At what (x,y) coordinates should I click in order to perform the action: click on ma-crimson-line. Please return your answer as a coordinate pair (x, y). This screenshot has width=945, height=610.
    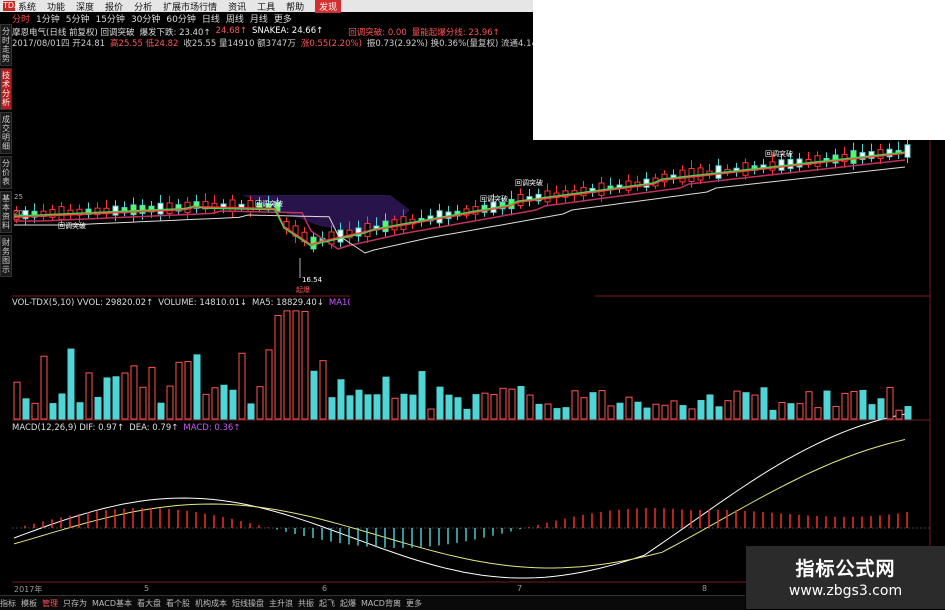
    Looking at the image, I should click on (460, 204).